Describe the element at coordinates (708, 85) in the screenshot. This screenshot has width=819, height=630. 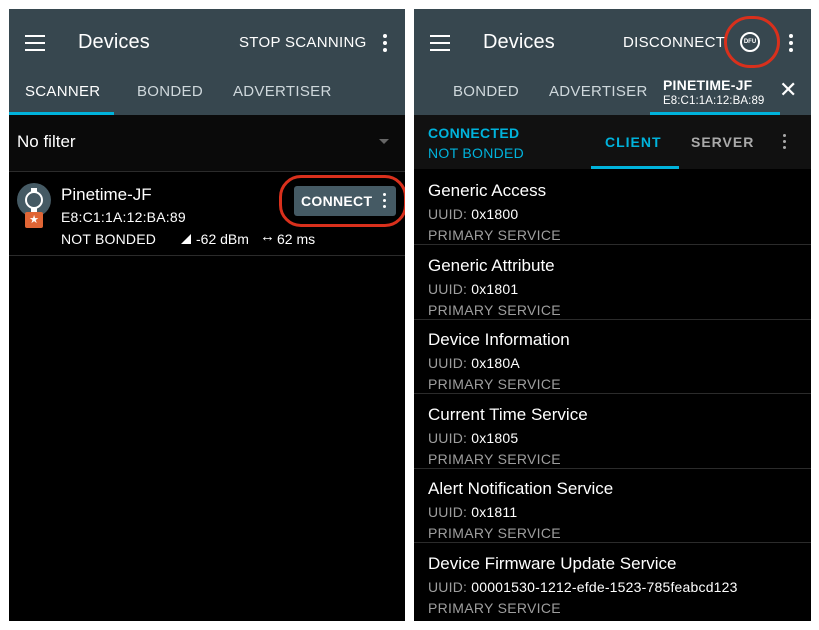
I see `device-tab-name: PINETIME-JF` at that location.